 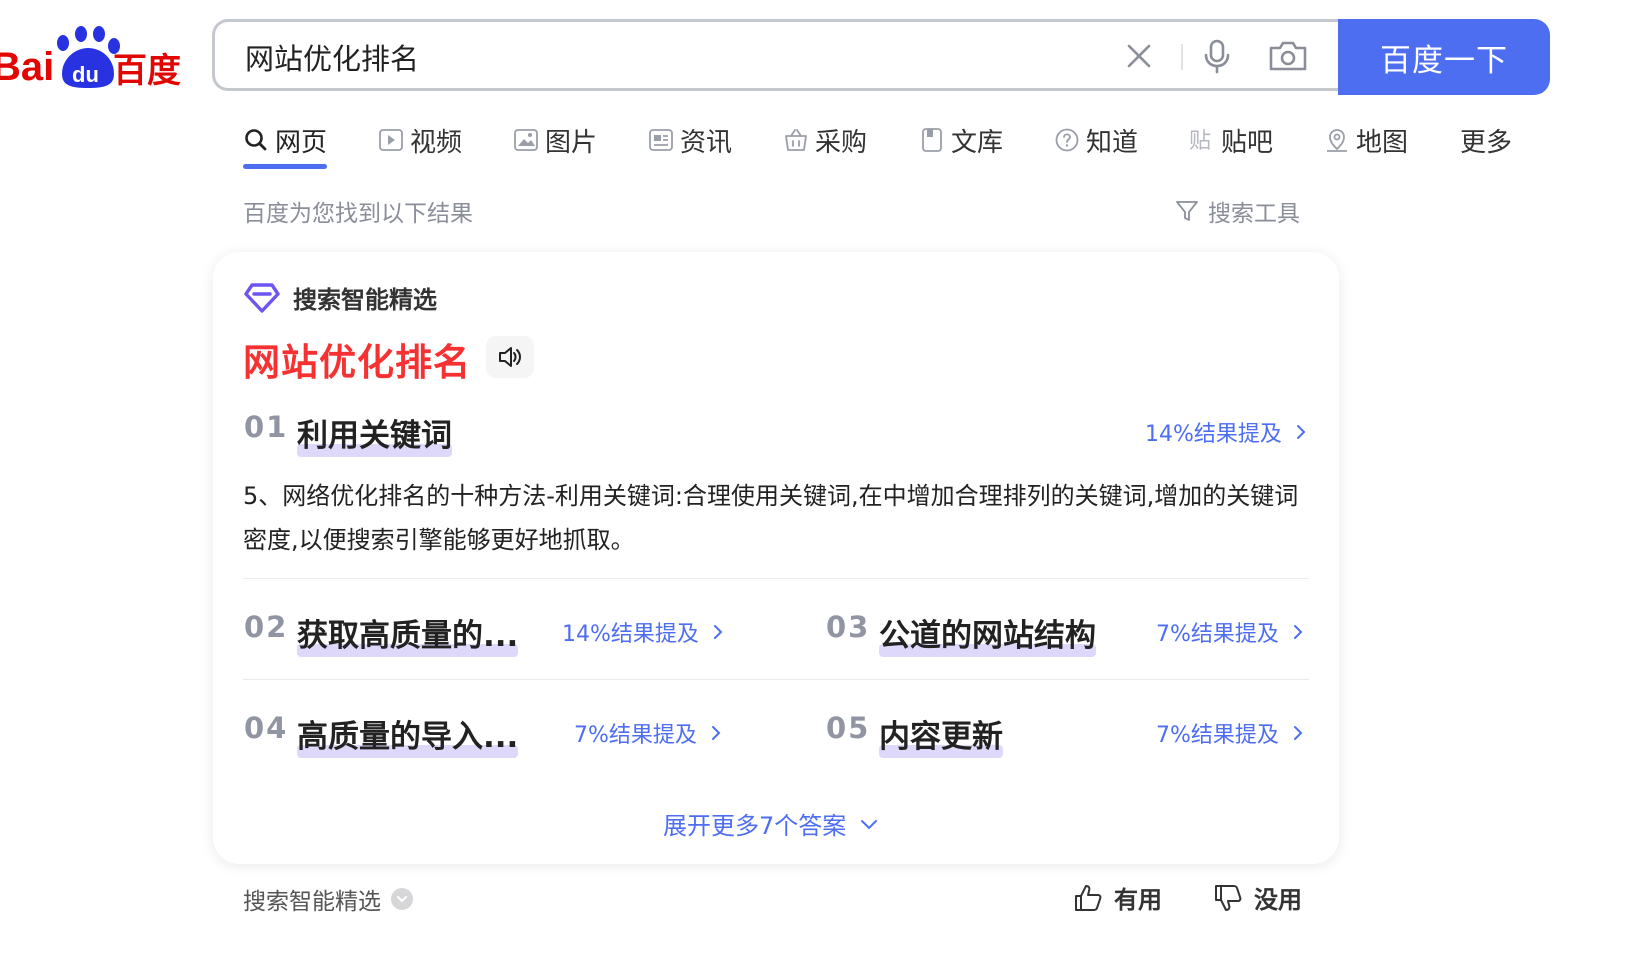 I want to click on search-input, so click(x=645, y=57).